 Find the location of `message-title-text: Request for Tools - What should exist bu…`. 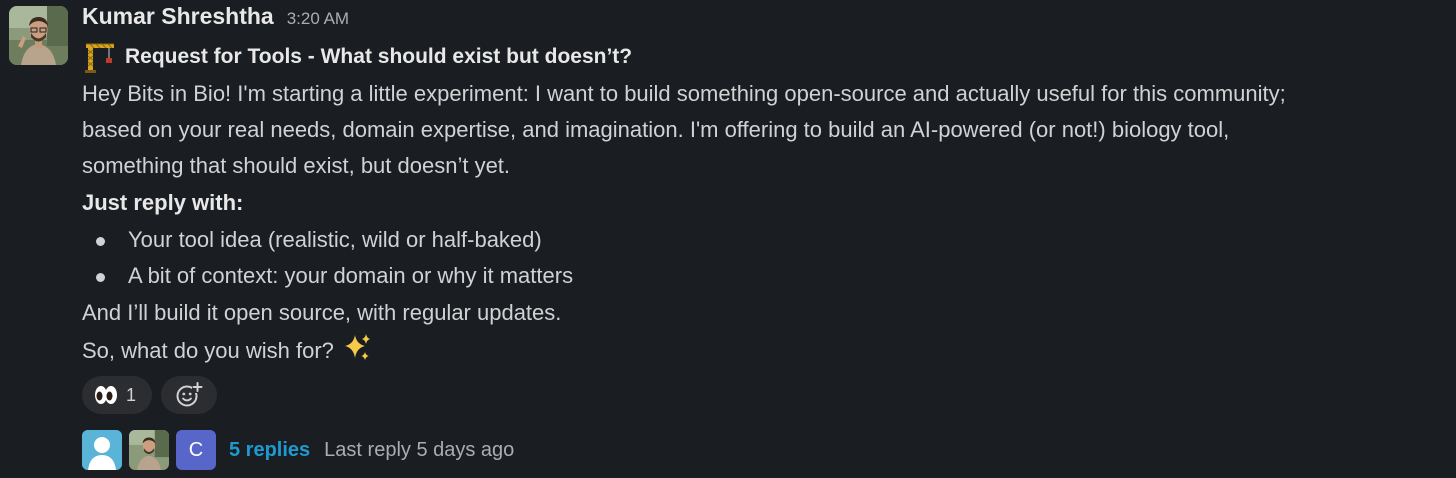

message-title-text: Request for Tools - What should exist bu… is located at coordinates (379, 56).